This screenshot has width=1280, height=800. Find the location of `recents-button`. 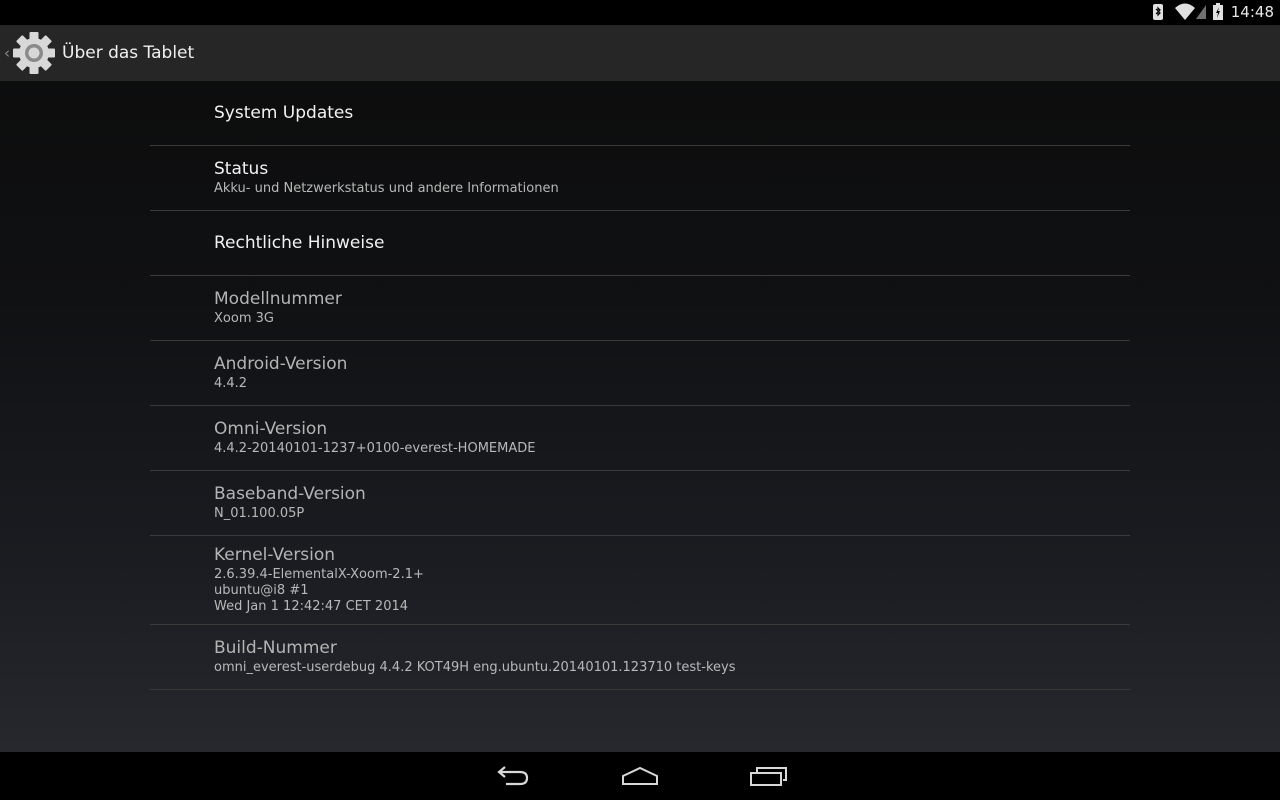

recents-button is located at coordinates (768, 776).